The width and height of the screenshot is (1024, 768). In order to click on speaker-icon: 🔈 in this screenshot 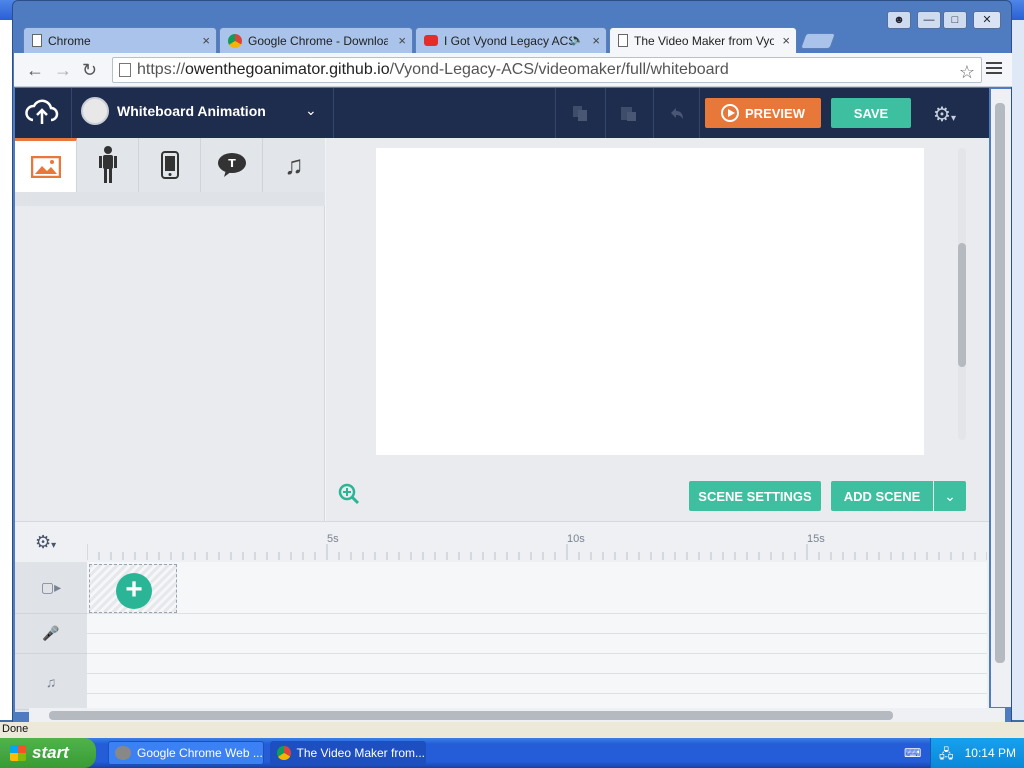, I will do `click(577, 39)`.